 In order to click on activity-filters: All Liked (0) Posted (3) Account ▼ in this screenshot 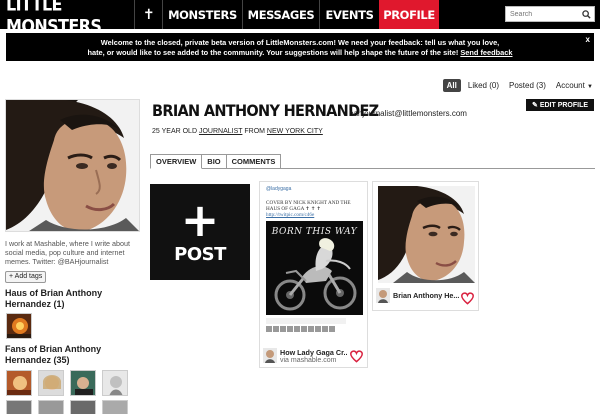, I will do `click(519, 85)`.